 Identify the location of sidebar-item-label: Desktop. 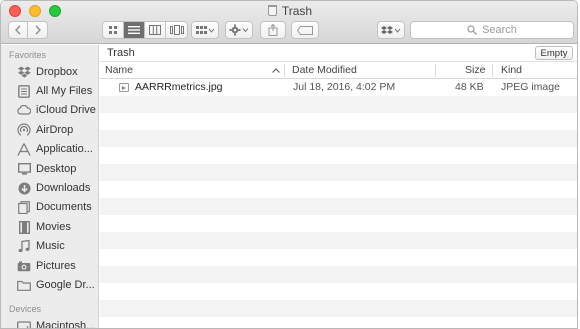
(56, 169).